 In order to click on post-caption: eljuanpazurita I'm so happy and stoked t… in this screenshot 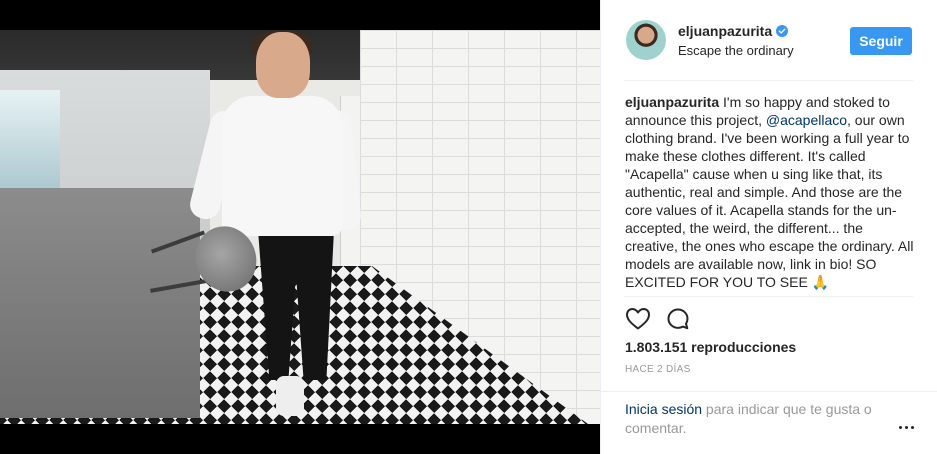, I will do `click(770, 194)`.